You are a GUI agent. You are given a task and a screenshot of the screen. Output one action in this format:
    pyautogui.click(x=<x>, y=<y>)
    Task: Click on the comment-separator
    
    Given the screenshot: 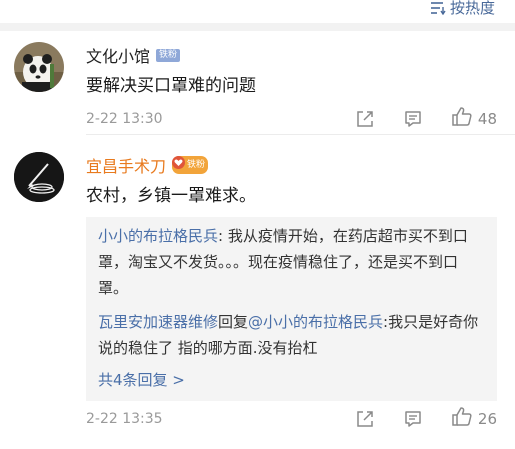 What is the action you would take?
    pyautogui.click(x=300, y=134)
    